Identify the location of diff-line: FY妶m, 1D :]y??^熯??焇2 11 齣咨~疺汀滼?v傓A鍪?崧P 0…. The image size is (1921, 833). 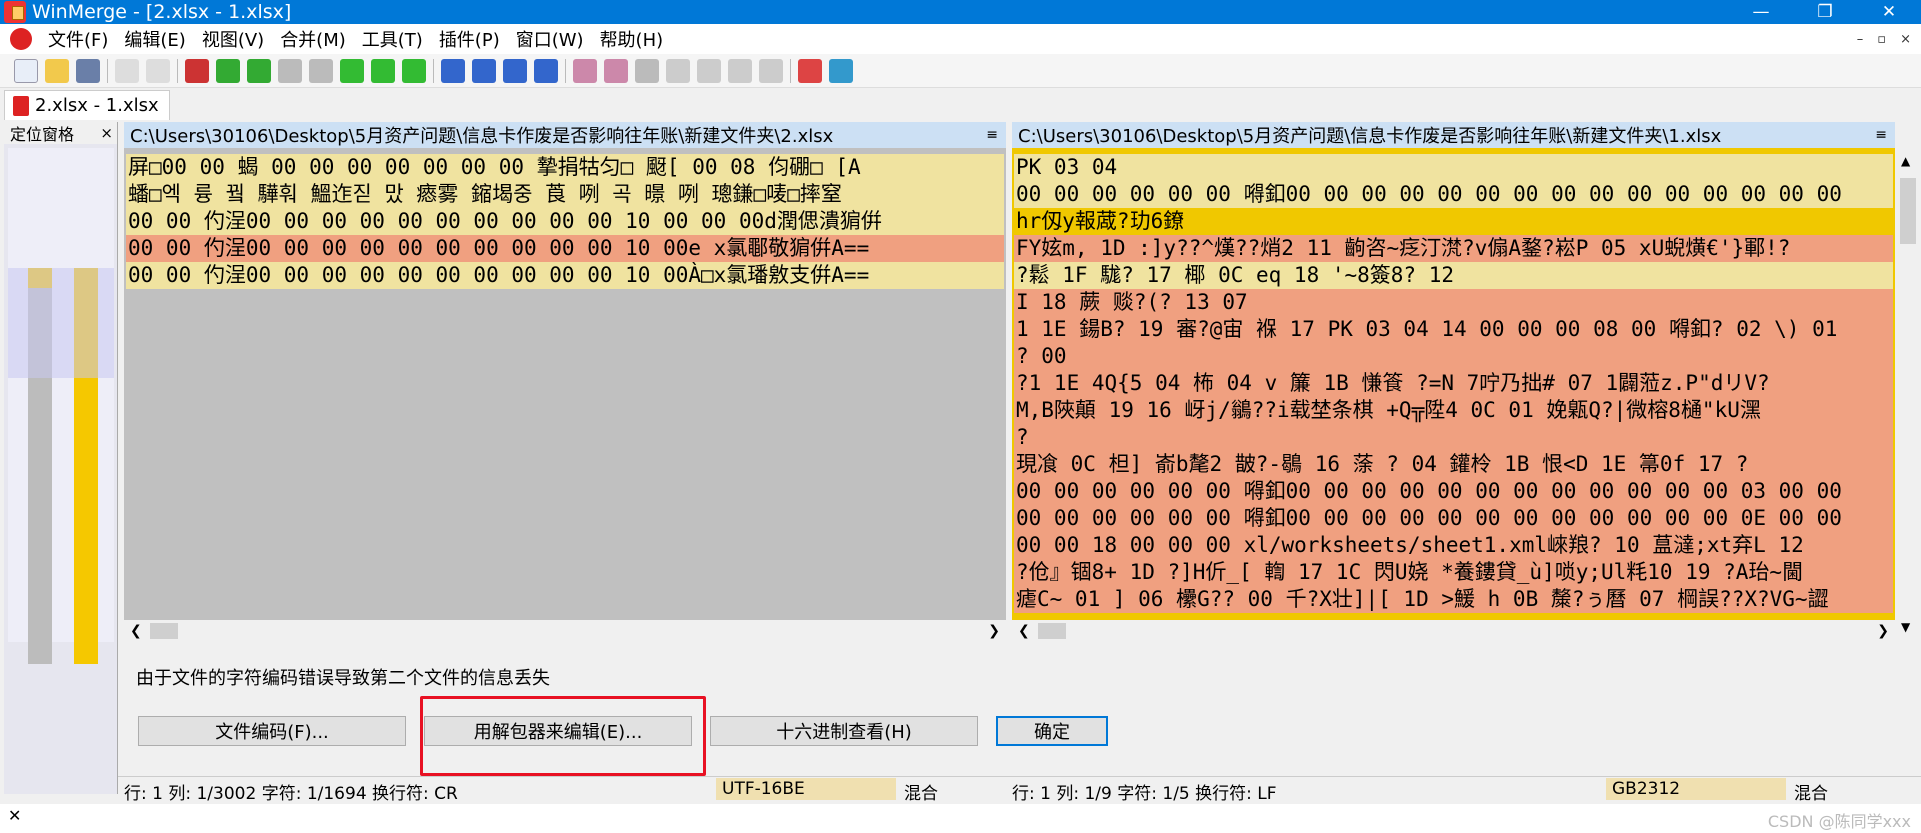
(1453, 248).